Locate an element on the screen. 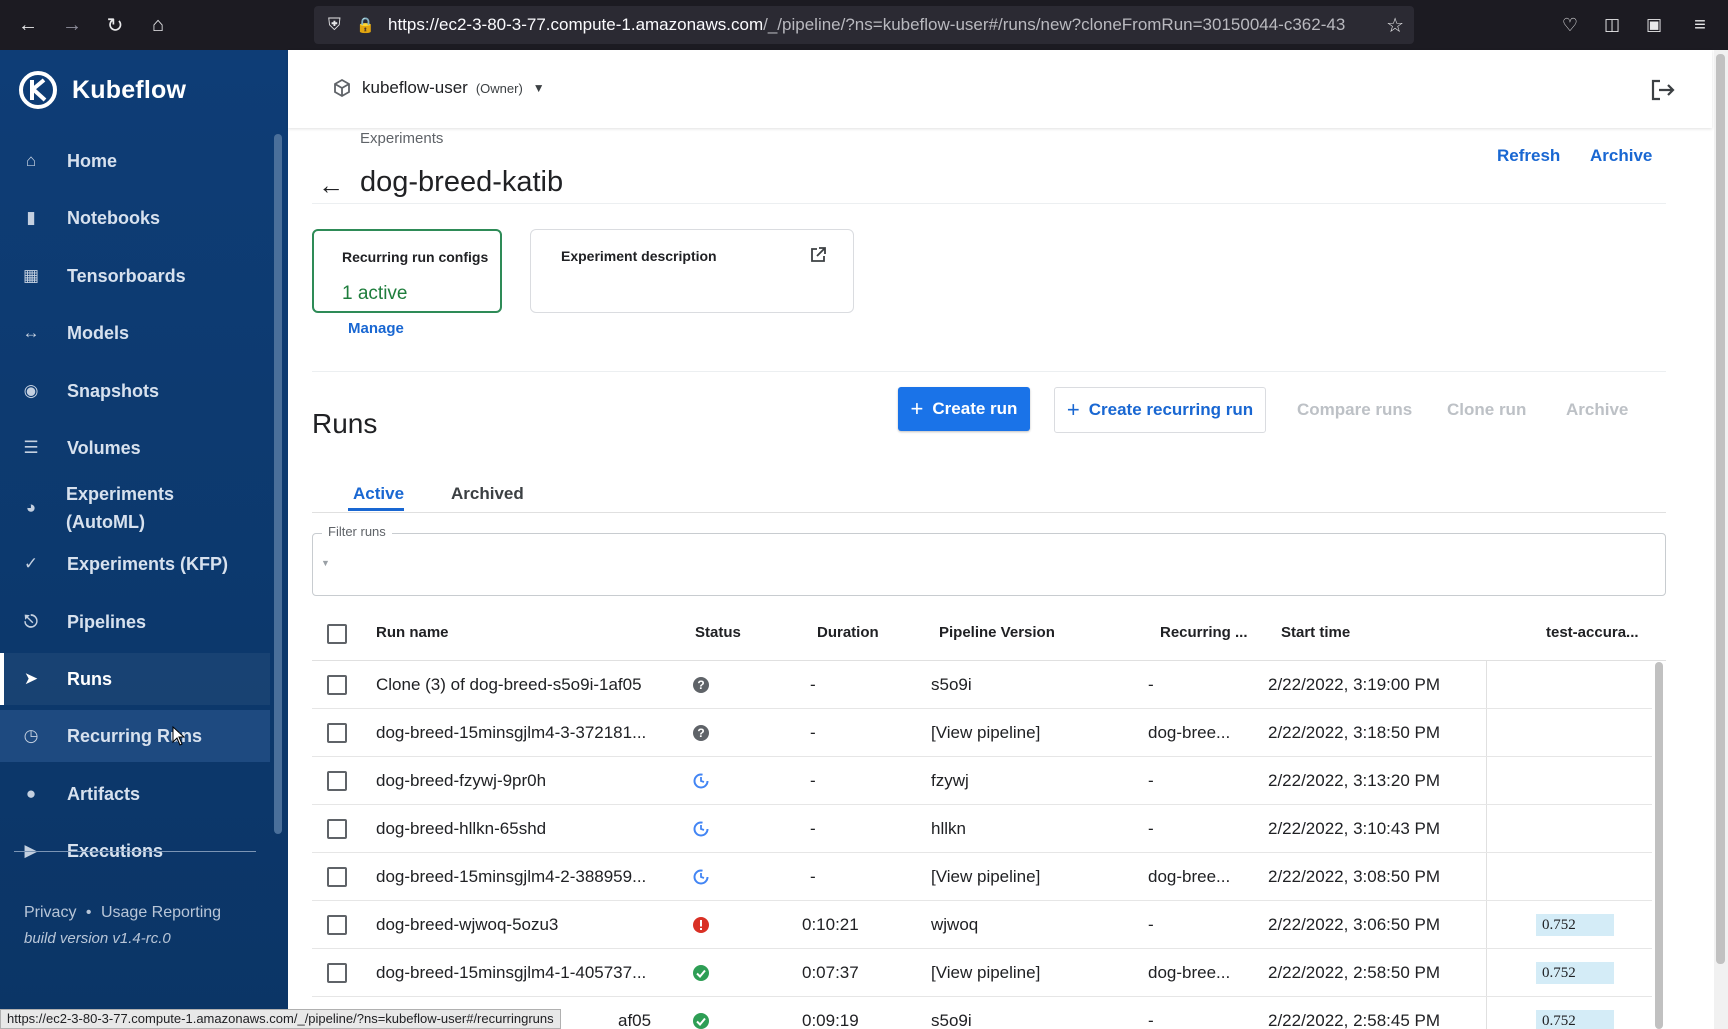 The width and height of the screenshot is (1728, 1029). sidebar-item-label: Experiments (AutoML) is located at coordinates (120, 508).